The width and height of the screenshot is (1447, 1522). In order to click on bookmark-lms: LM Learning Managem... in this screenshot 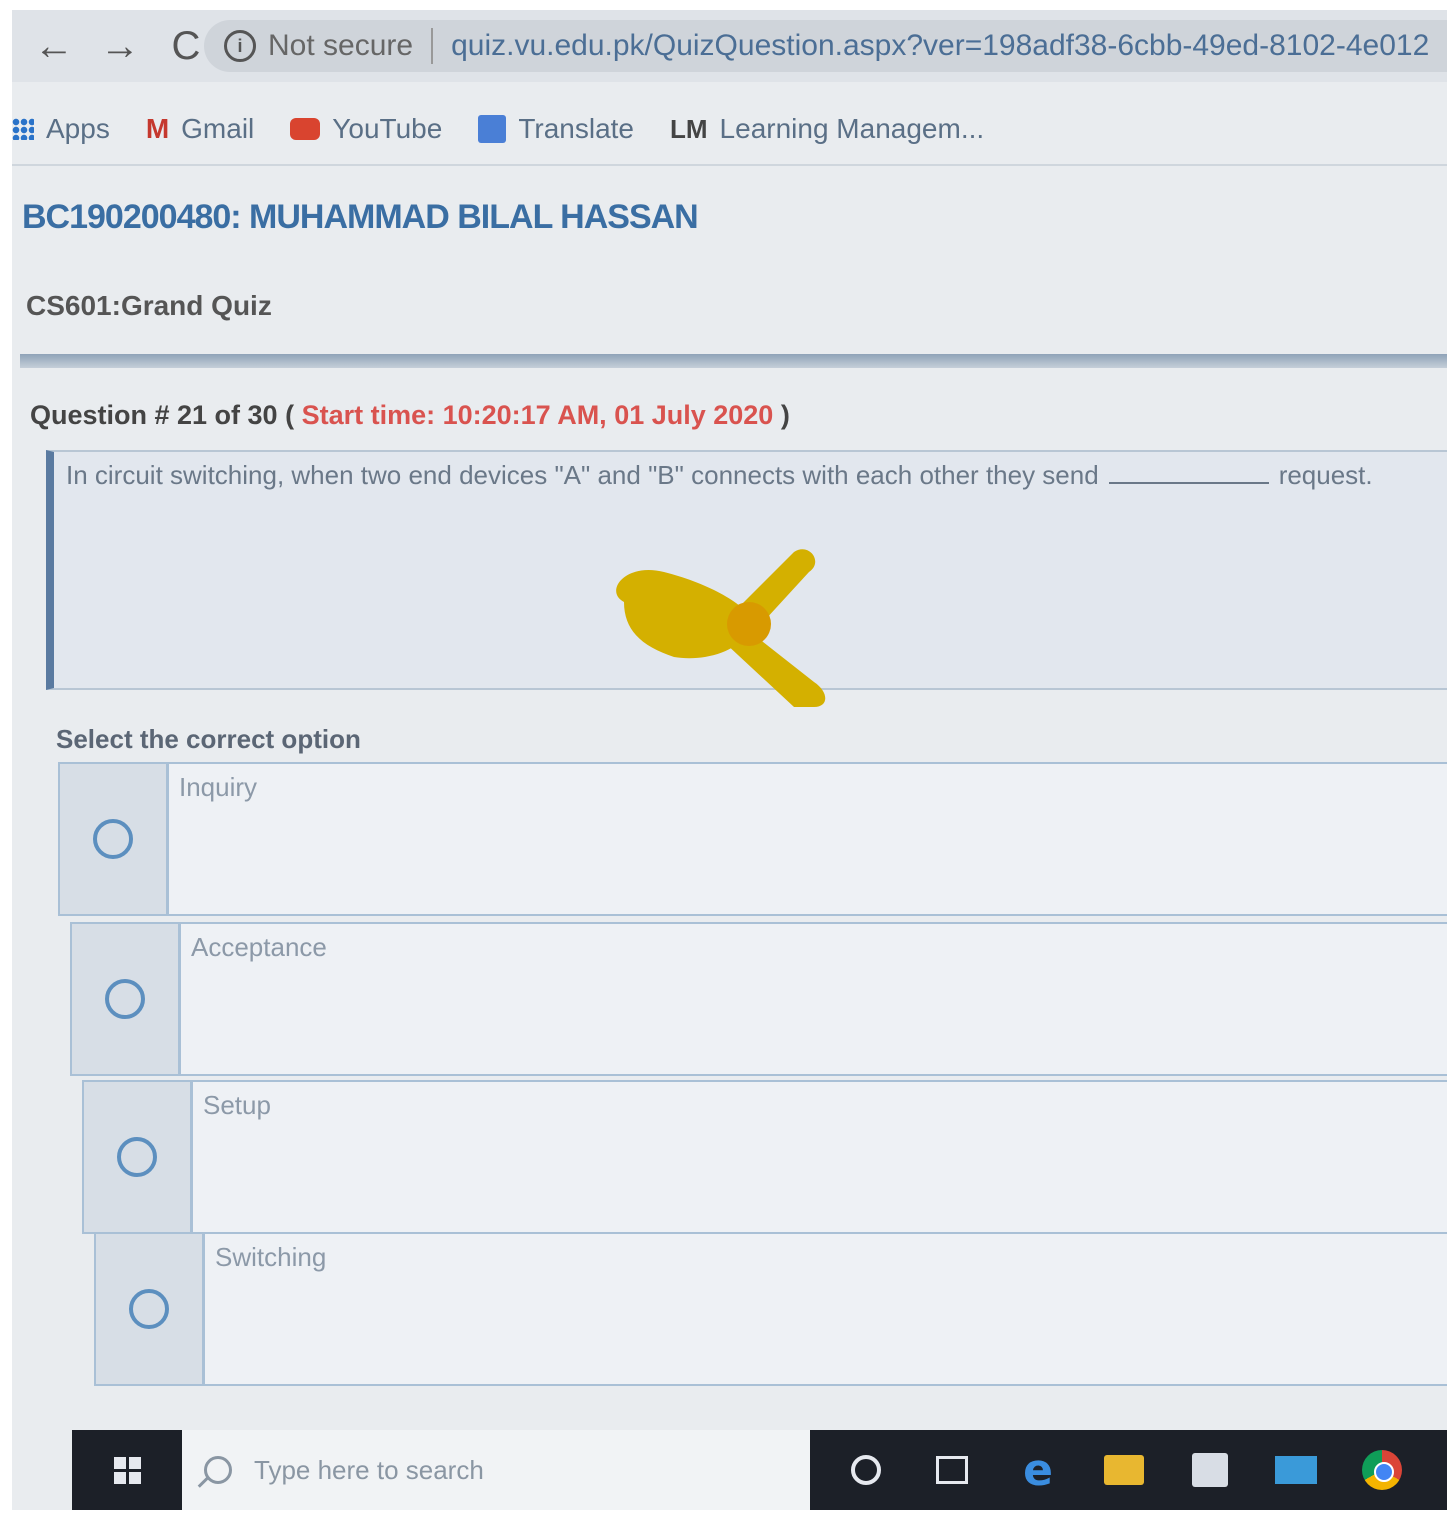, I will do `click(827, 129)`.